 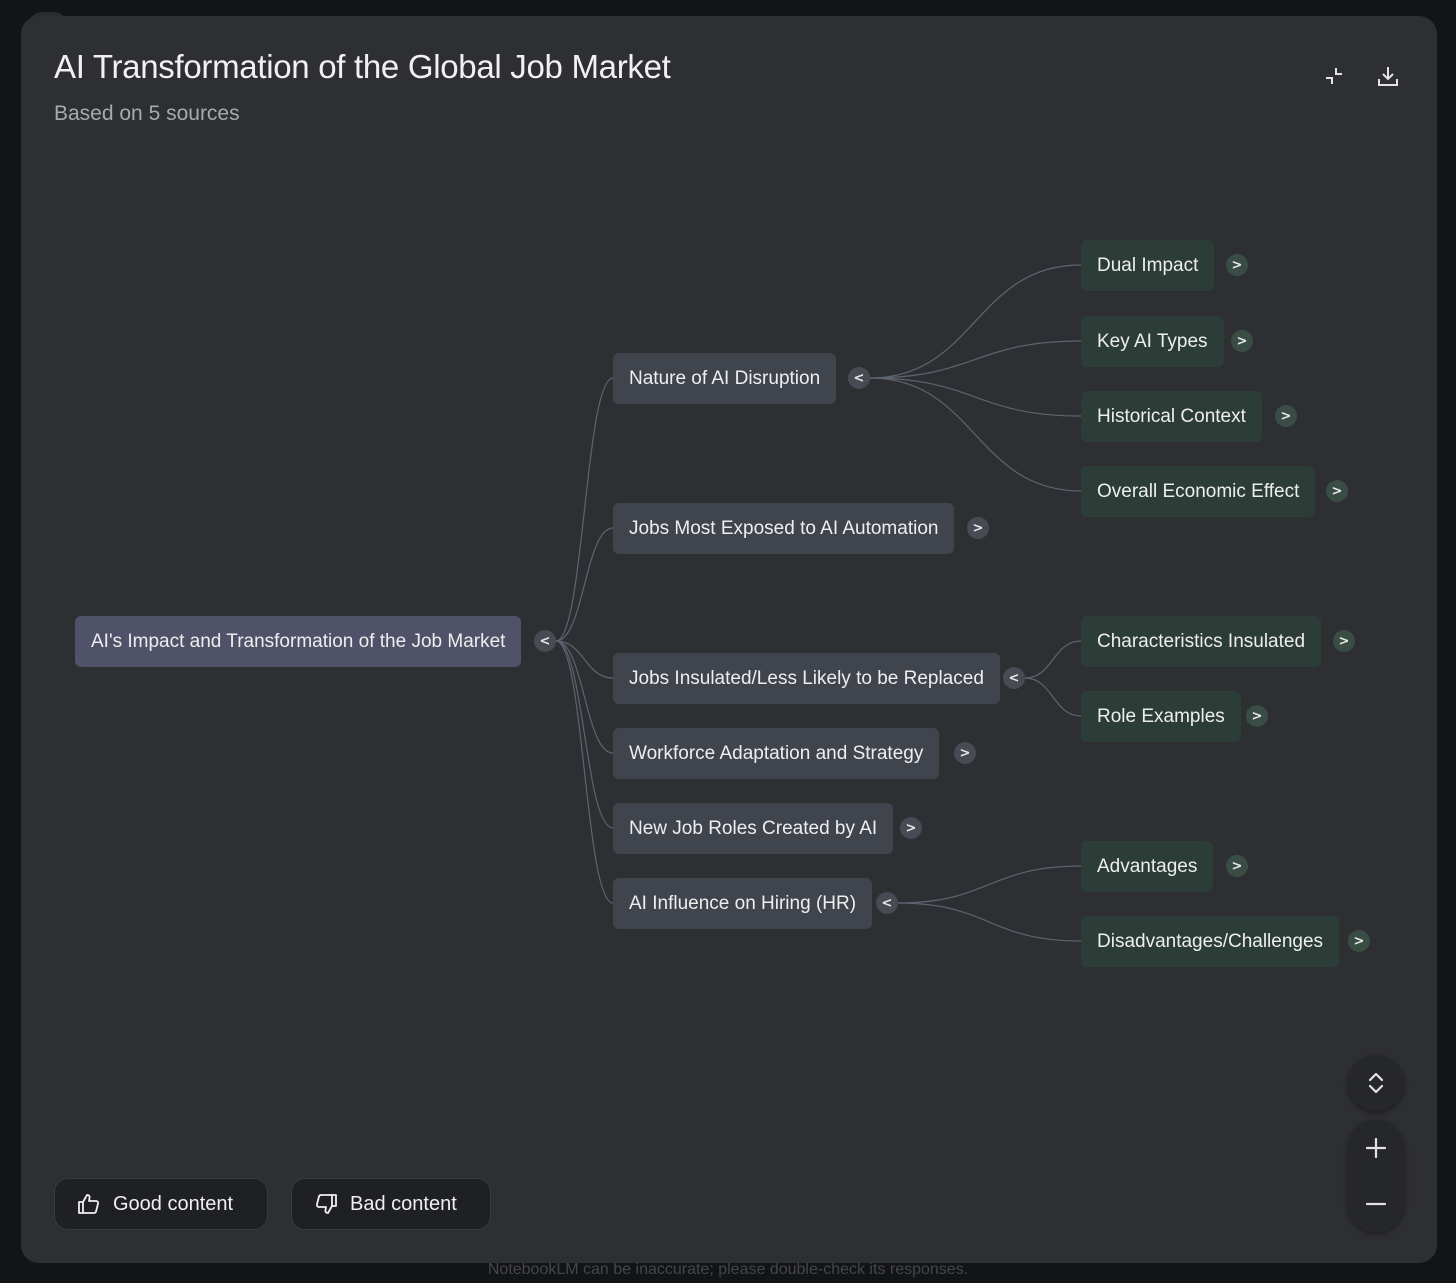 I want to click on expand-collapse-button, so click(x=1376, y=1083).